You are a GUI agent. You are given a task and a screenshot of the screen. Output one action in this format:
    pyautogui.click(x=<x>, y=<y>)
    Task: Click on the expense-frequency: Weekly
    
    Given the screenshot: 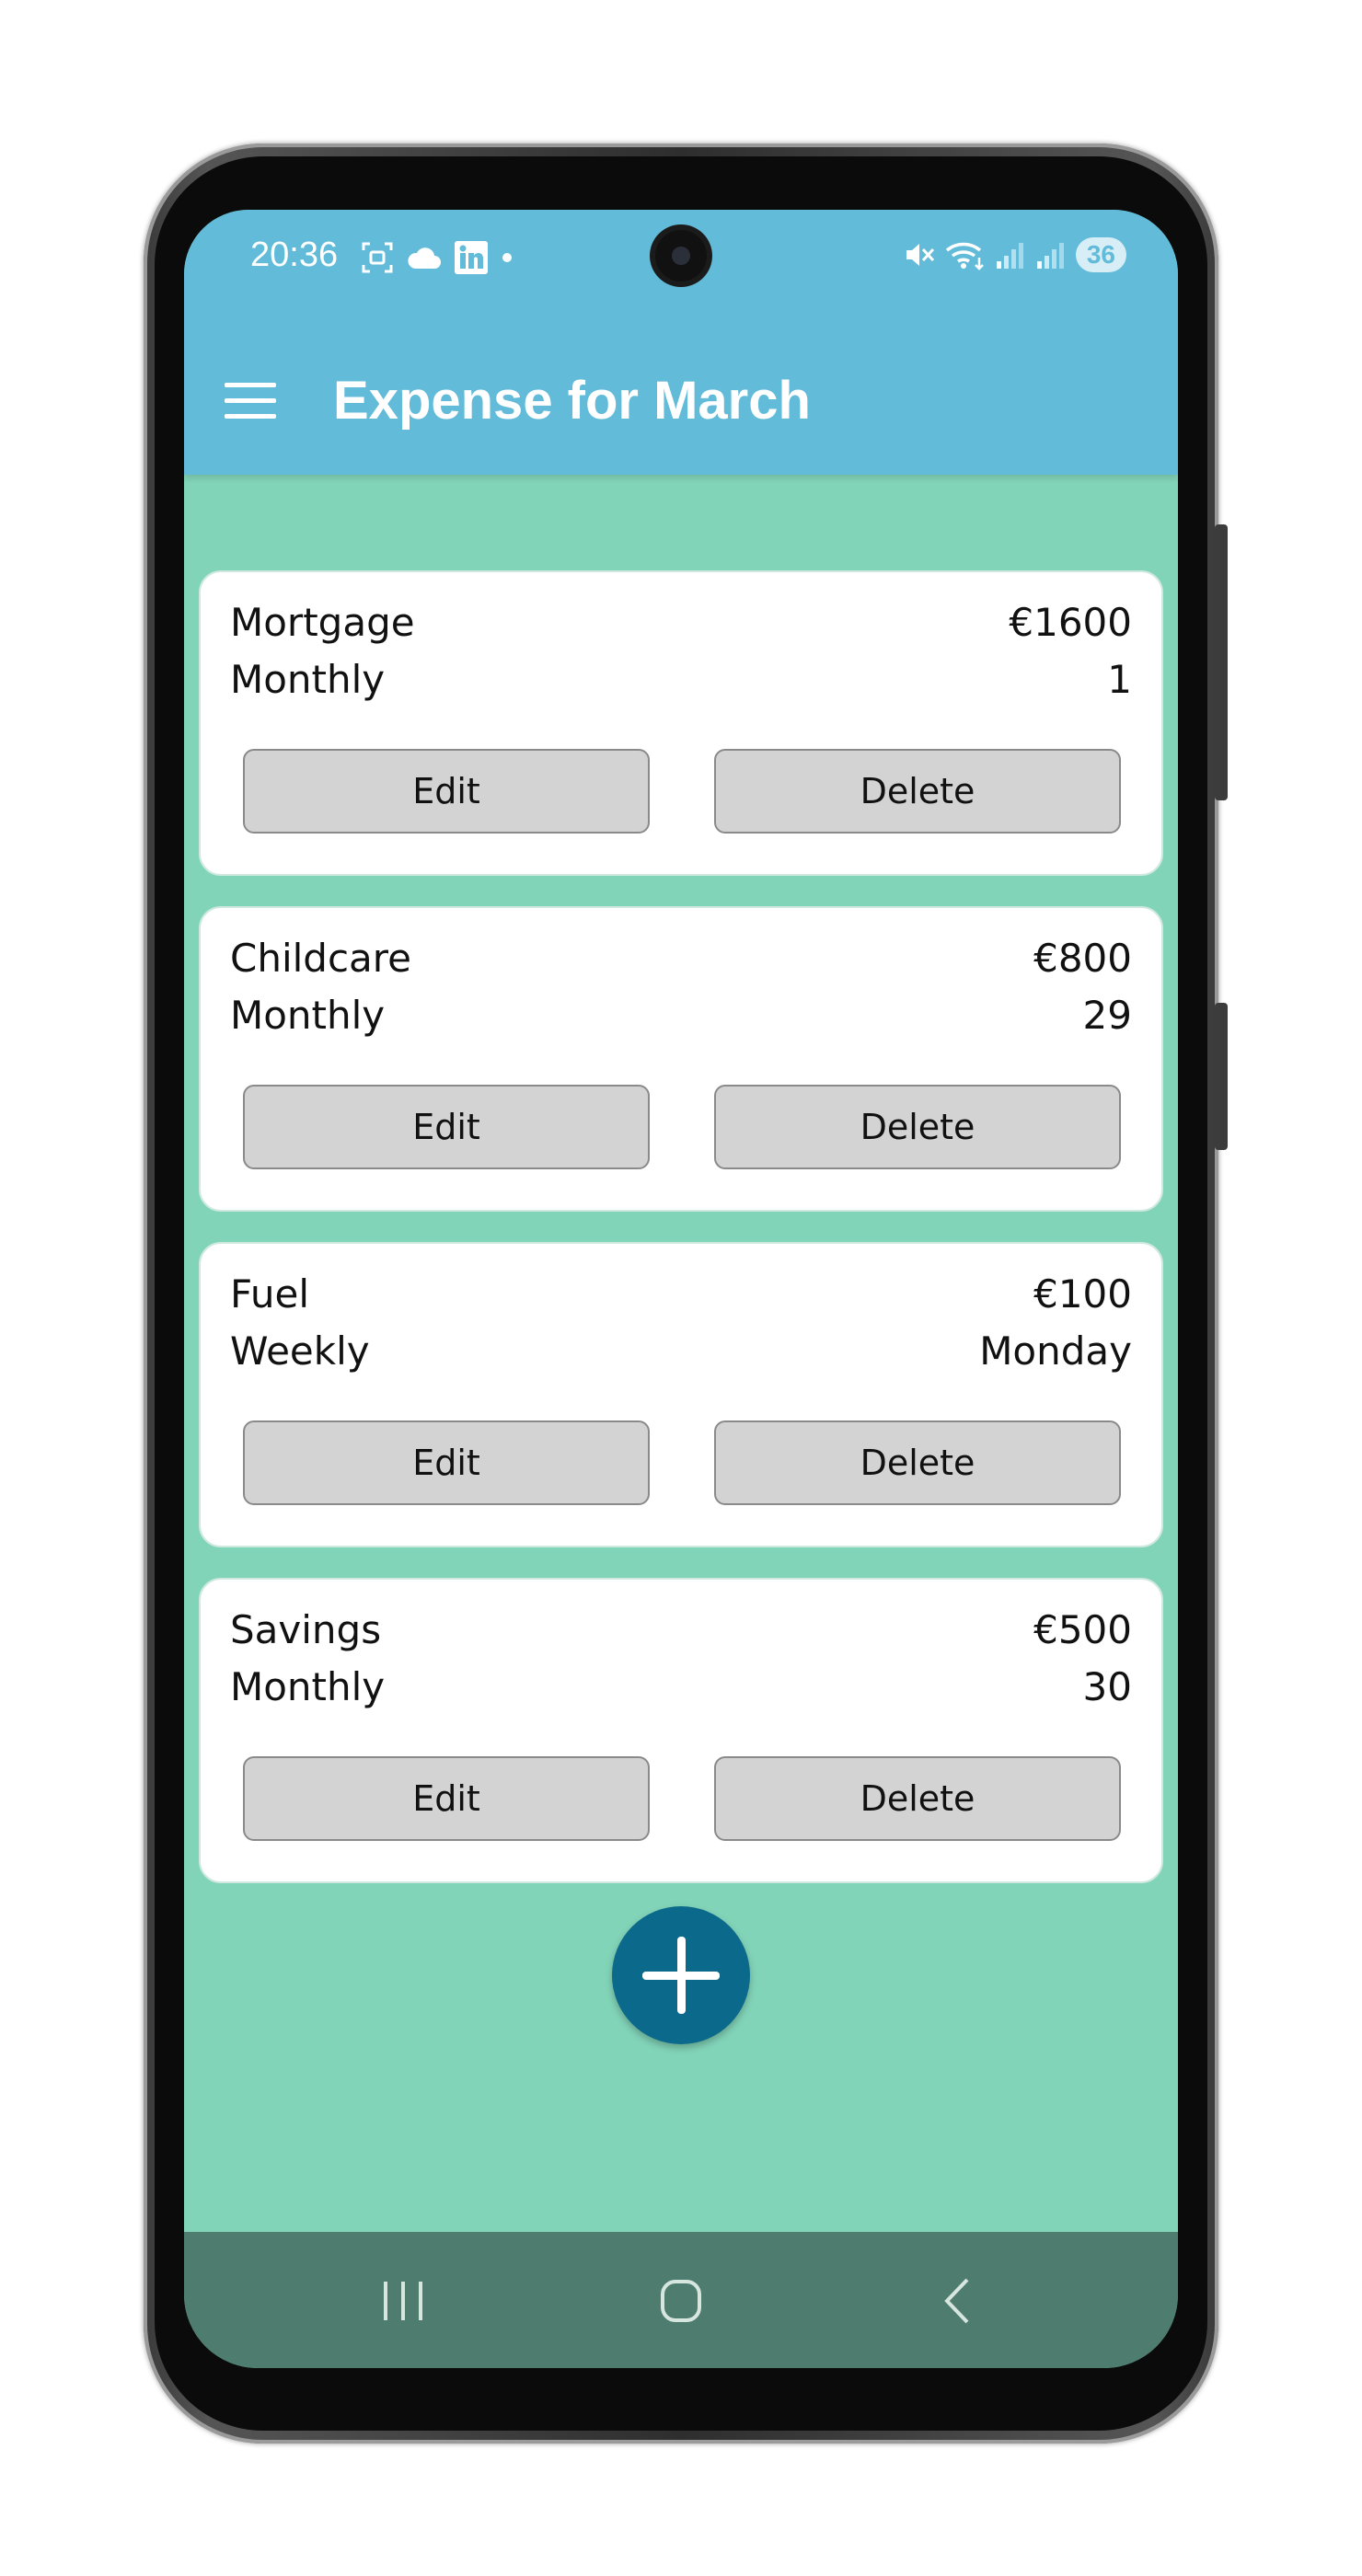 What is the action you would take?
    pyautogui.click(x=300, y=1351)
    